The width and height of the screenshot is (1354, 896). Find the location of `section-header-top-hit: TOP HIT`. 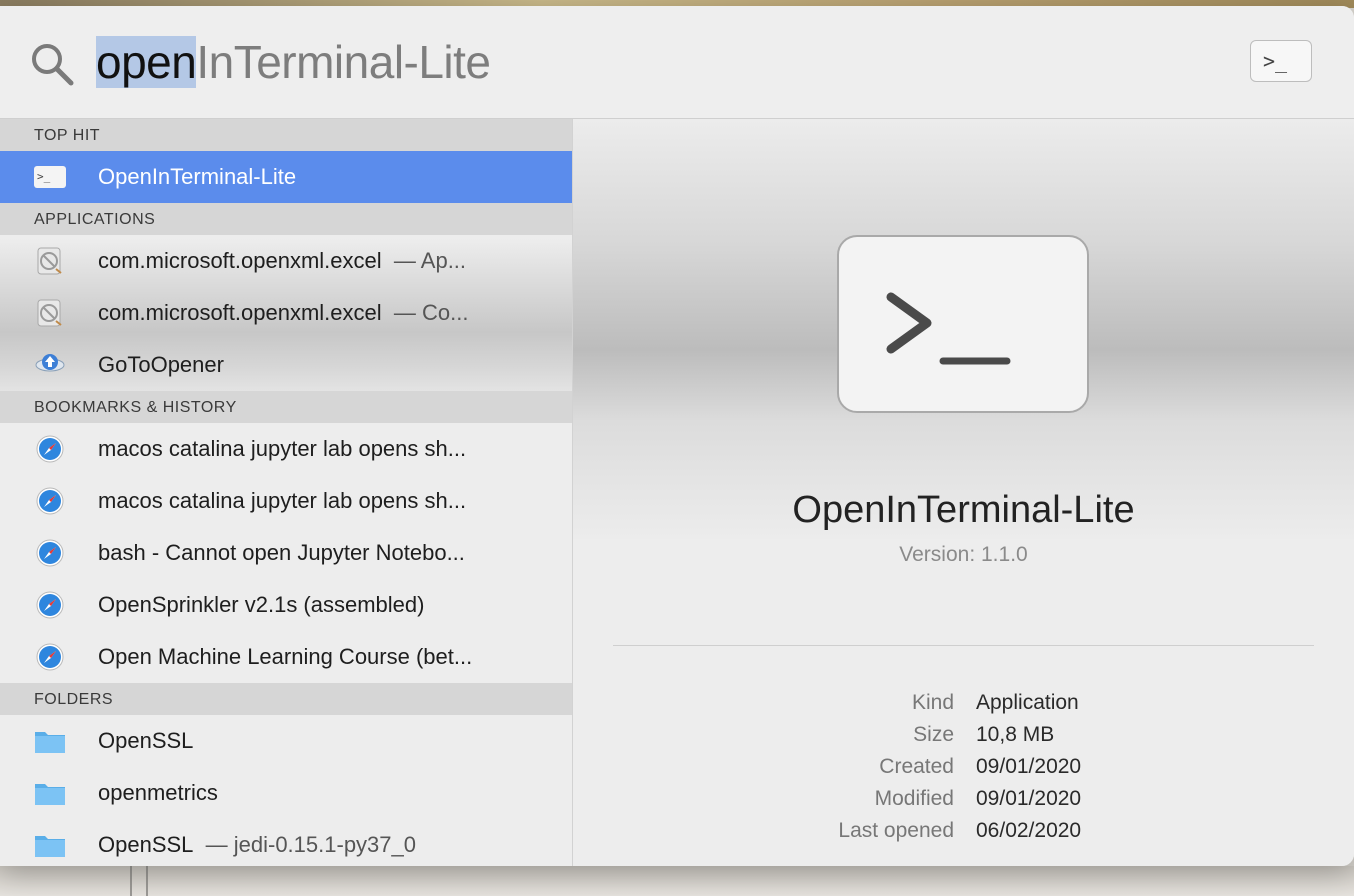

section-header-top-hit: TOP HIT is located at coordinates (286, 135).